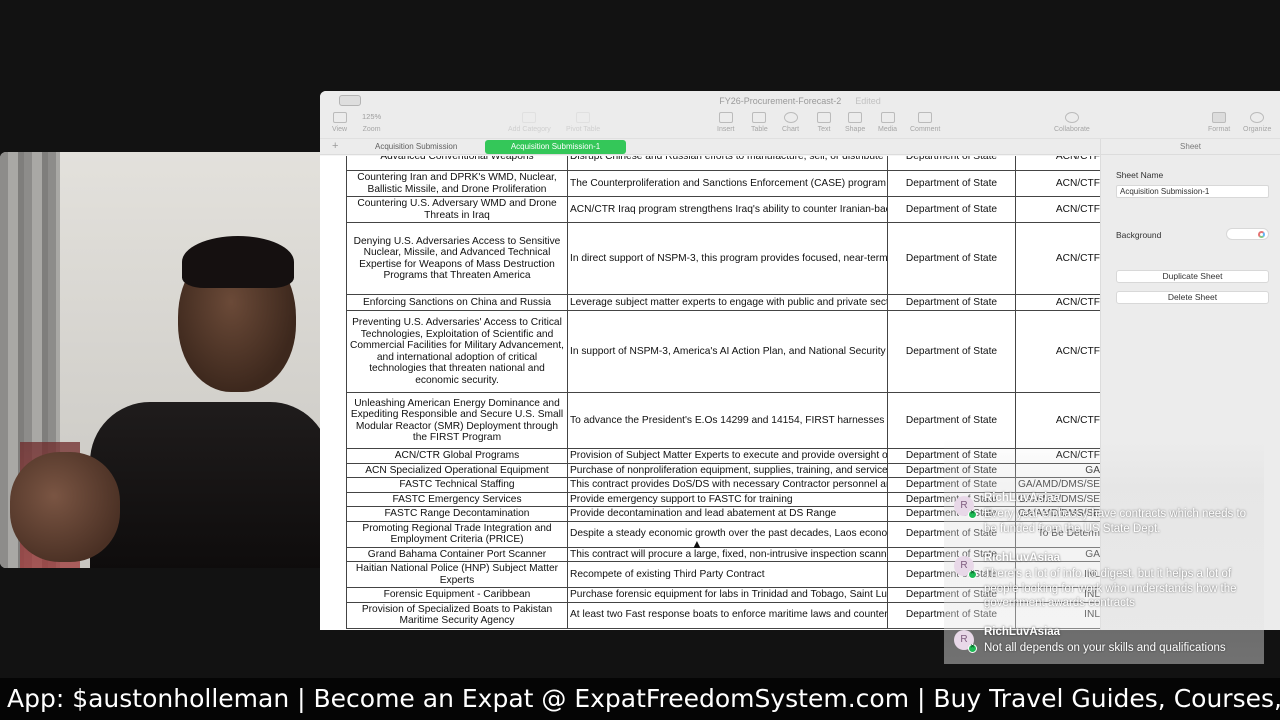 This screenshot has width=1280, height=720. What do you see at coordinates (555, 147) in the screenshot?
I see `tab-acquisition-submission-1: Acquisition Submission-1` at bounding box center [555, 147].